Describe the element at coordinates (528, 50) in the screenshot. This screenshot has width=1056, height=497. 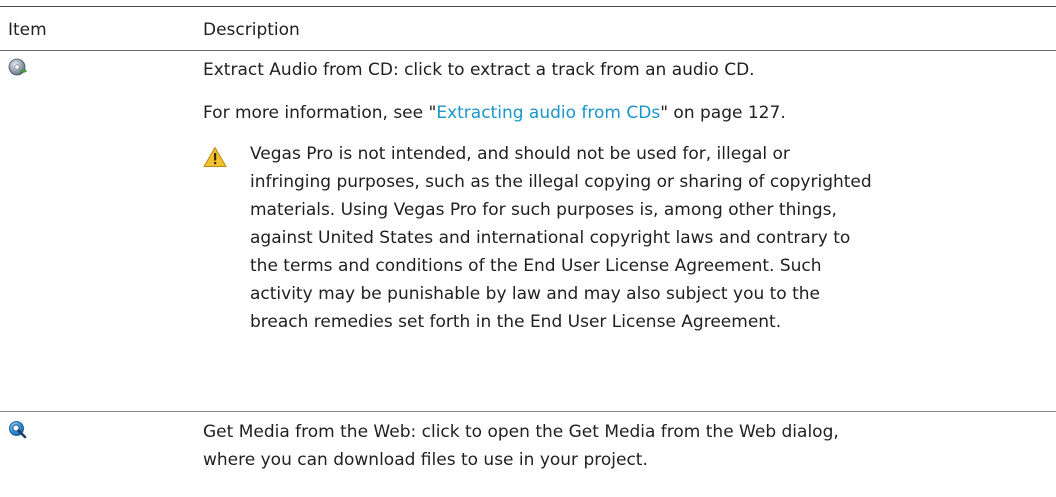
I see `header-divider` at that location.